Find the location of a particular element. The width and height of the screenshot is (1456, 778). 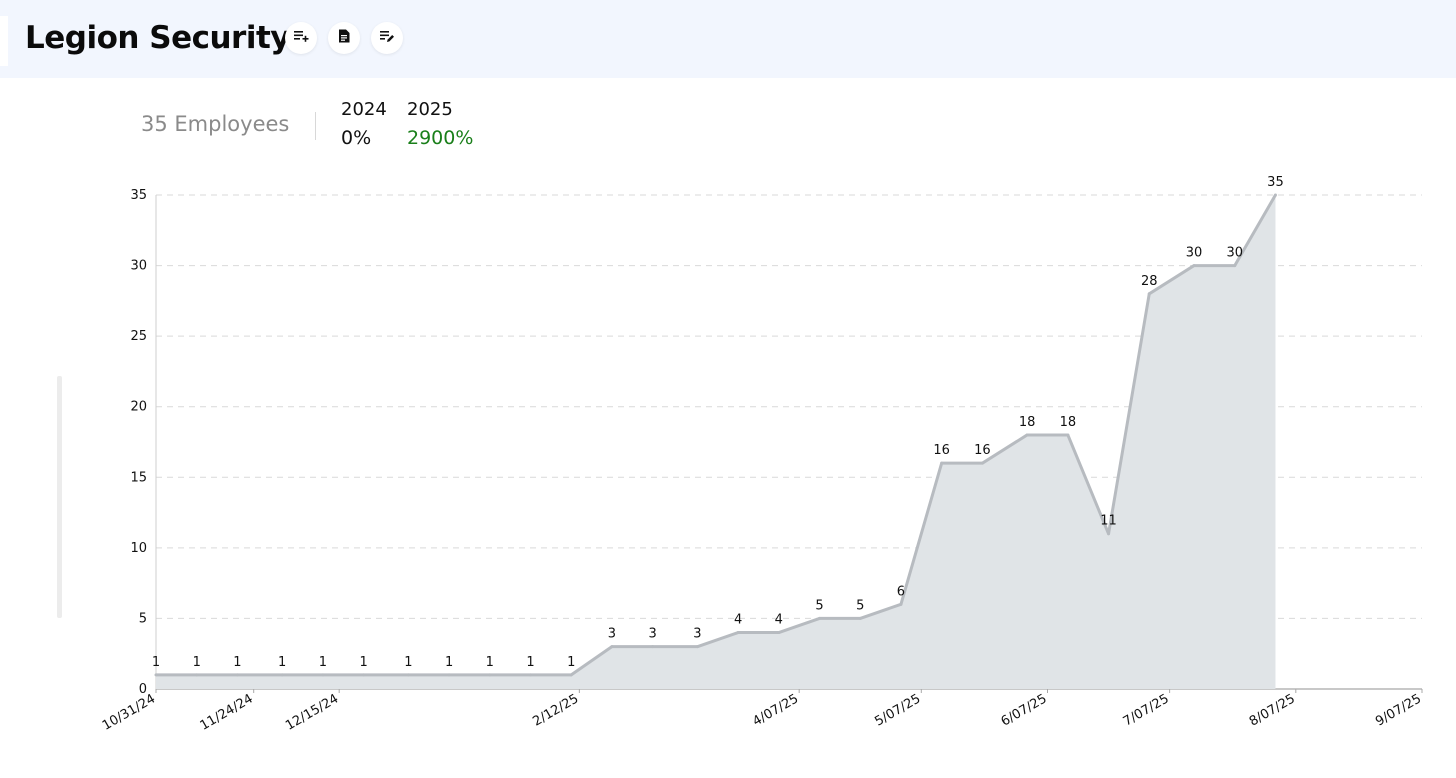

x-tick-label: 12/15/24 is located at coordinates (312, 712).